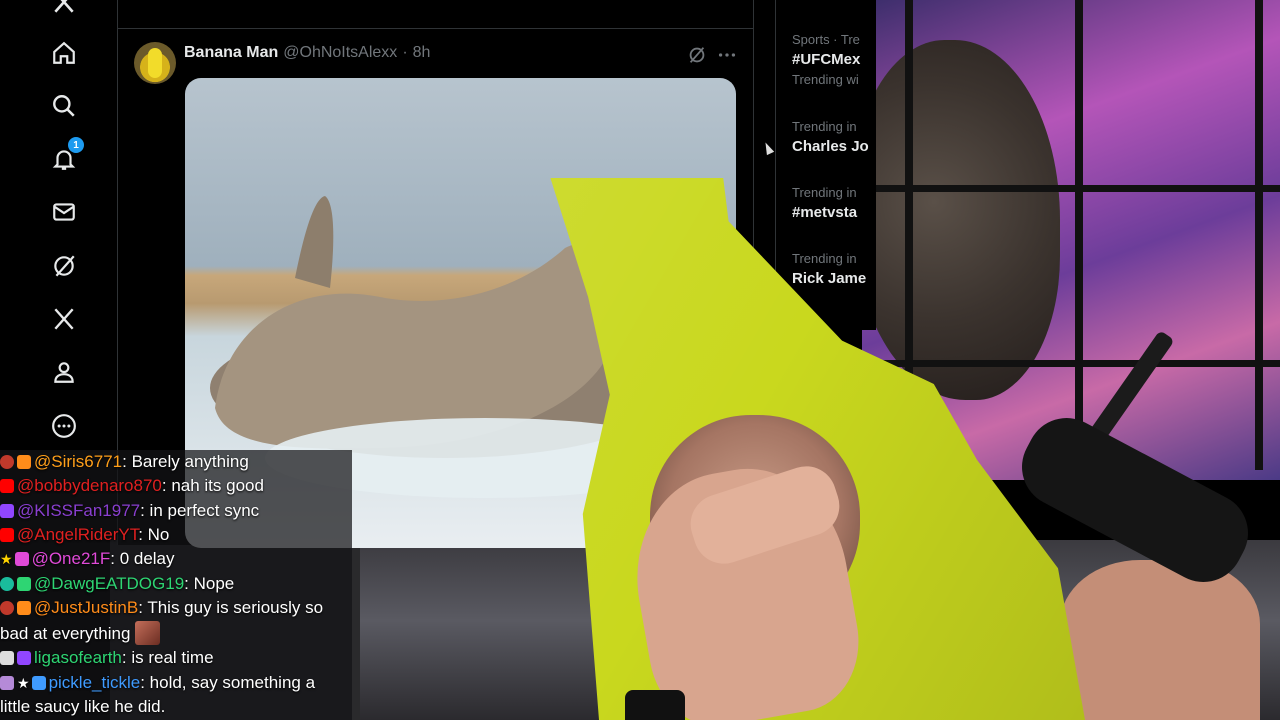 The width and height of the screenshot is (1280, 720). I want to click on more-icon, so click(64, 426).